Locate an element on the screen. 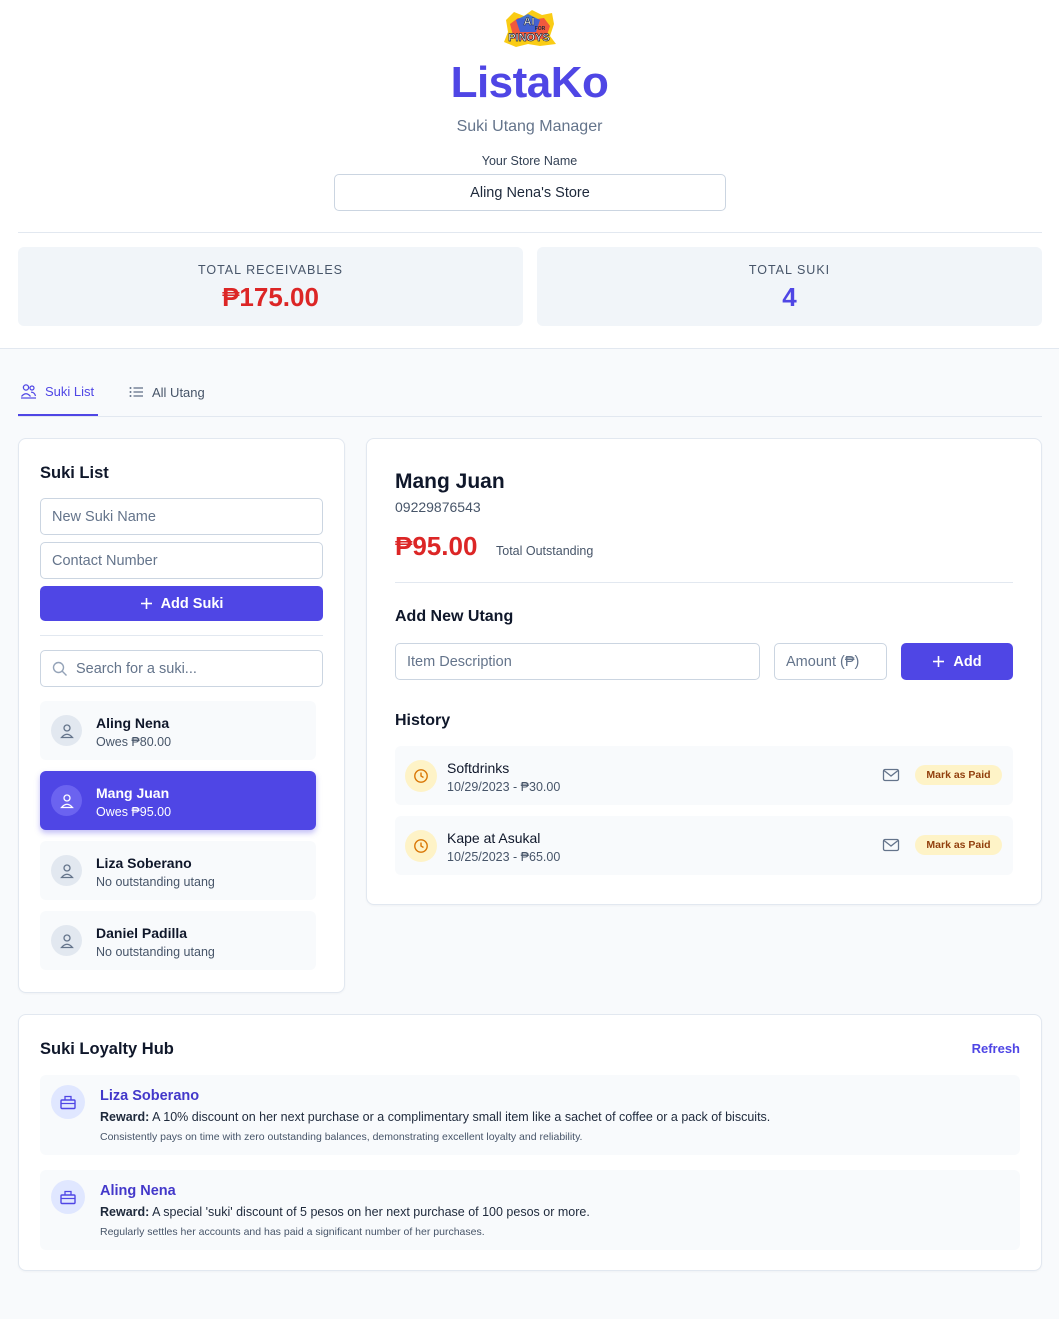 The image size is (1059, 1319). logo-text-ai: AI is located at coordinates (529, 22).